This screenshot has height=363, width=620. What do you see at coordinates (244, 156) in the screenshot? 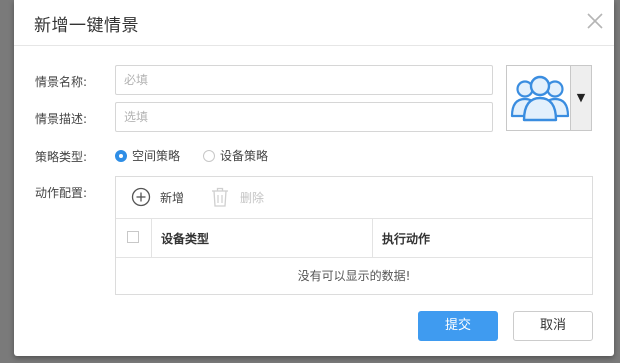
I see `radio-label: 设备策略` at bounding box center [244, 156].